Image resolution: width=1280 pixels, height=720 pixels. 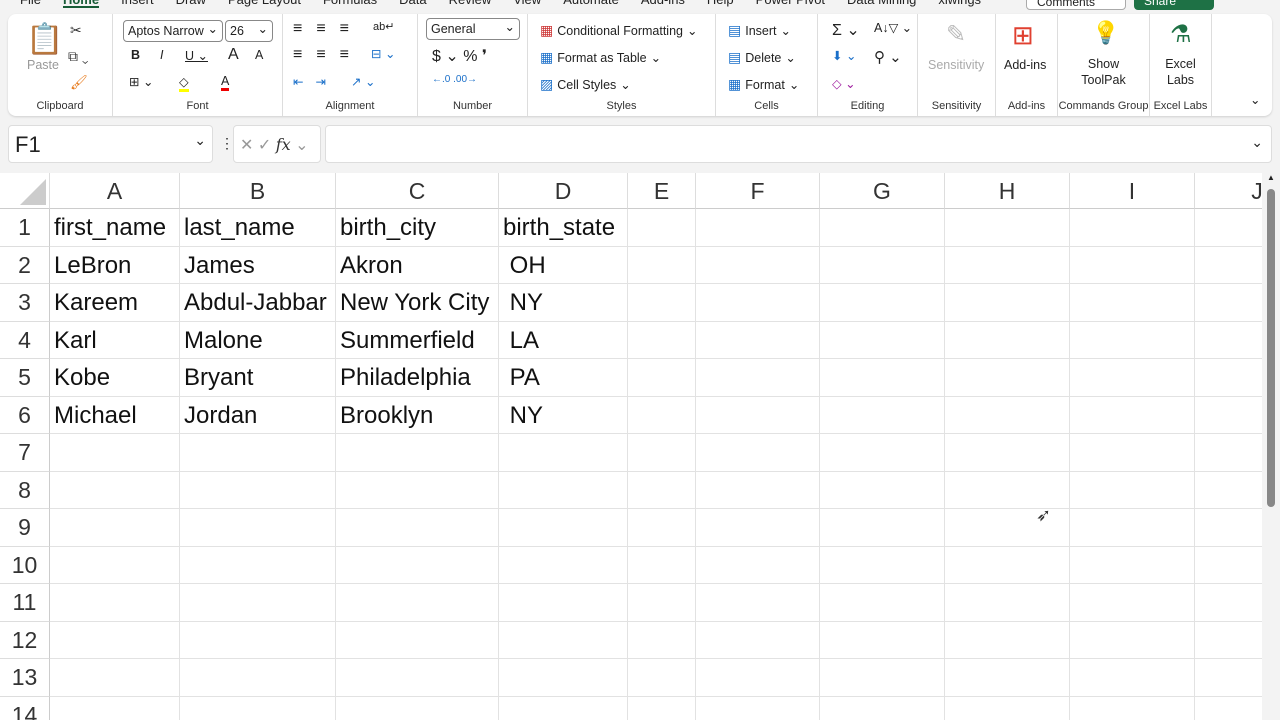 I want to click on italic-icon: I, so click(x=161, y=55).